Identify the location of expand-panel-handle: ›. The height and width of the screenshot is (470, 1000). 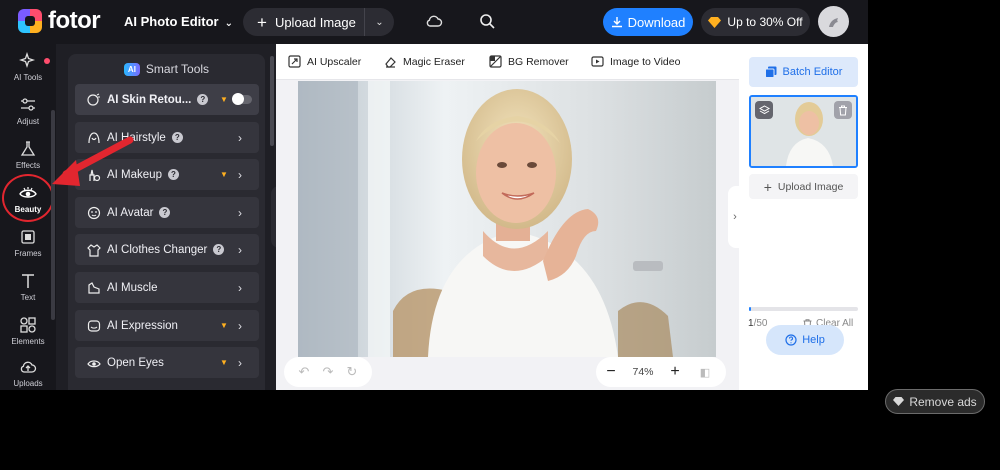
(735, 217).